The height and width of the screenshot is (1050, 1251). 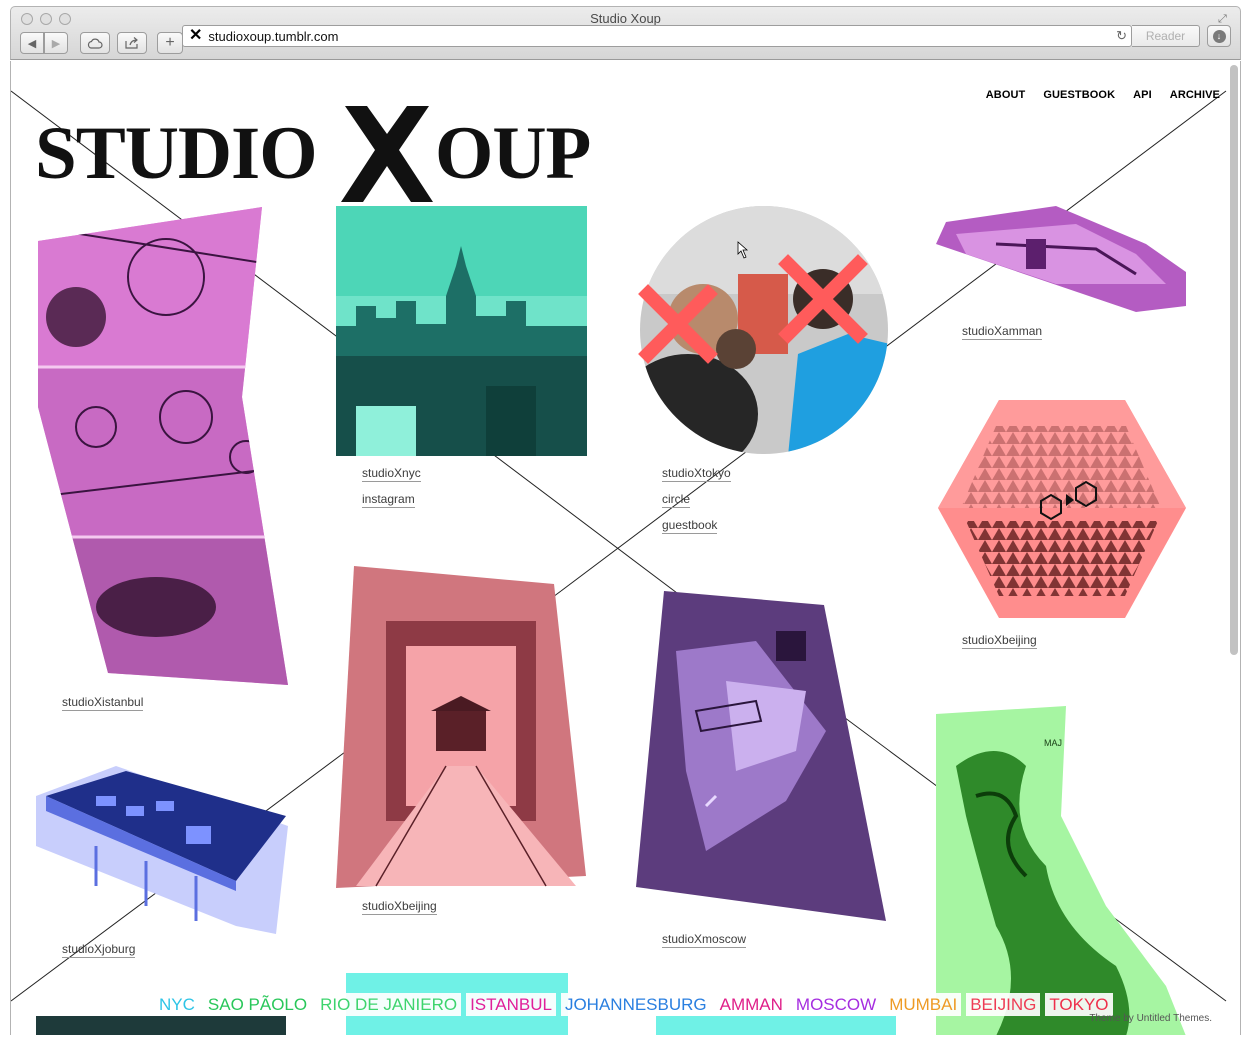 I want to click on cloud-icon, so click(x=95, y=43).